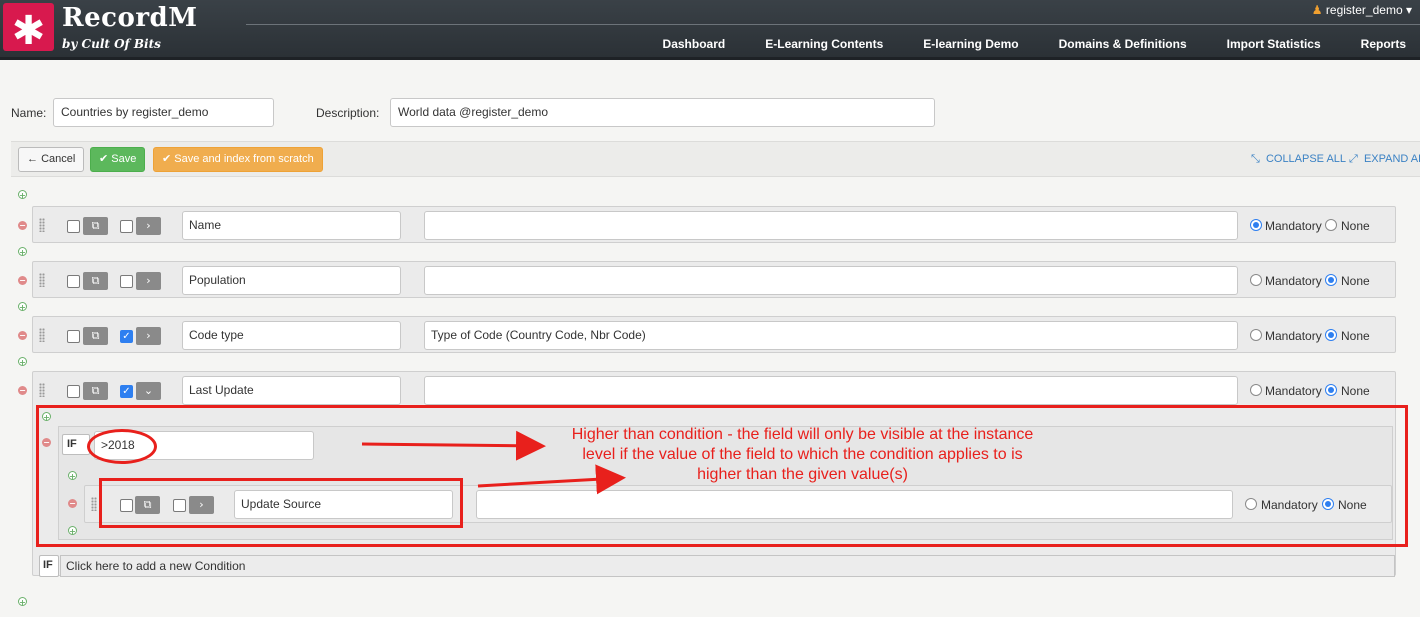 This screenshot has height=617, width=1420. What do you see at coordinates (727, 566) in the screenshot?
I see `add-new-condition-button: Click here to add a new Condition` at bounding box center [727, 566].